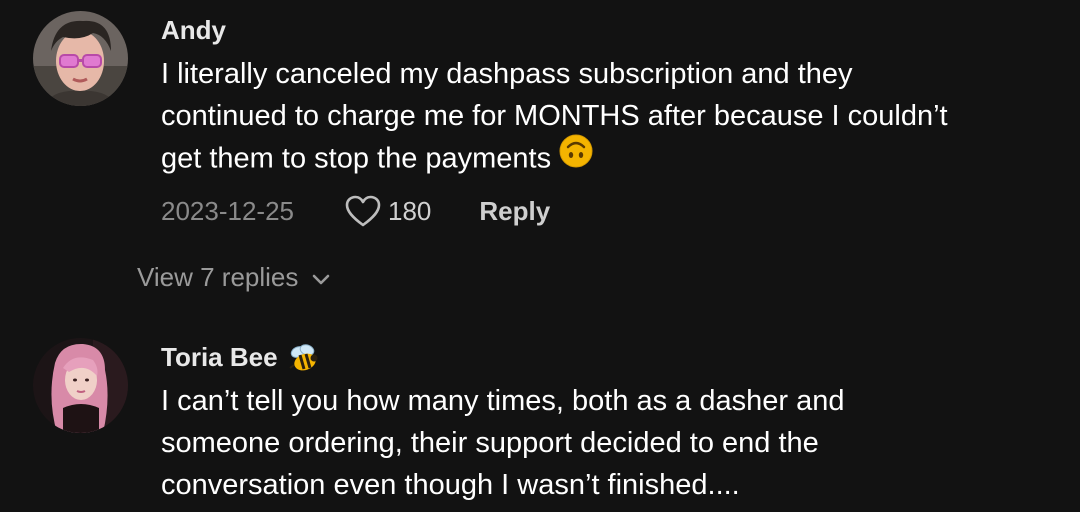 The image size is (1080, 512). What do you see at coordinates (218, 277) in the screenshot?
I see `view-replies-label: View 7 replies` at bounding box center [218, 277].